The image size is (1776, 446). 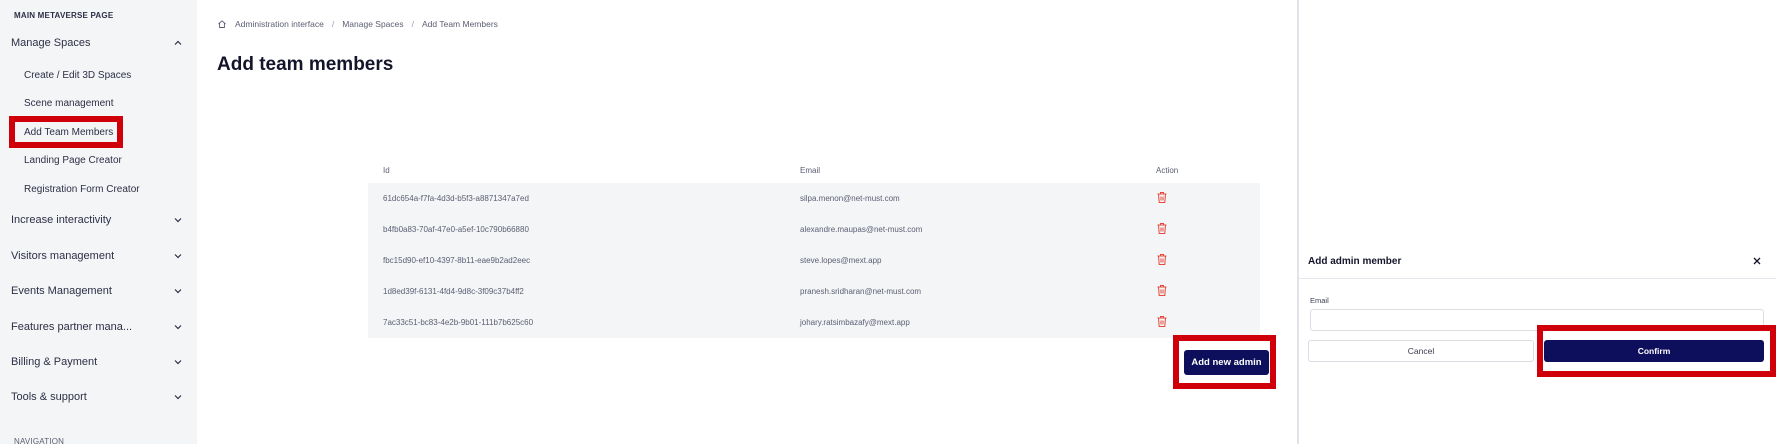 What do you see at coordinates (456, 229) in the screenshot?
I see `row-id: b4fb0a83-70af-47e0-a5ef-10c790b66880` at bounding box center [456, 229].